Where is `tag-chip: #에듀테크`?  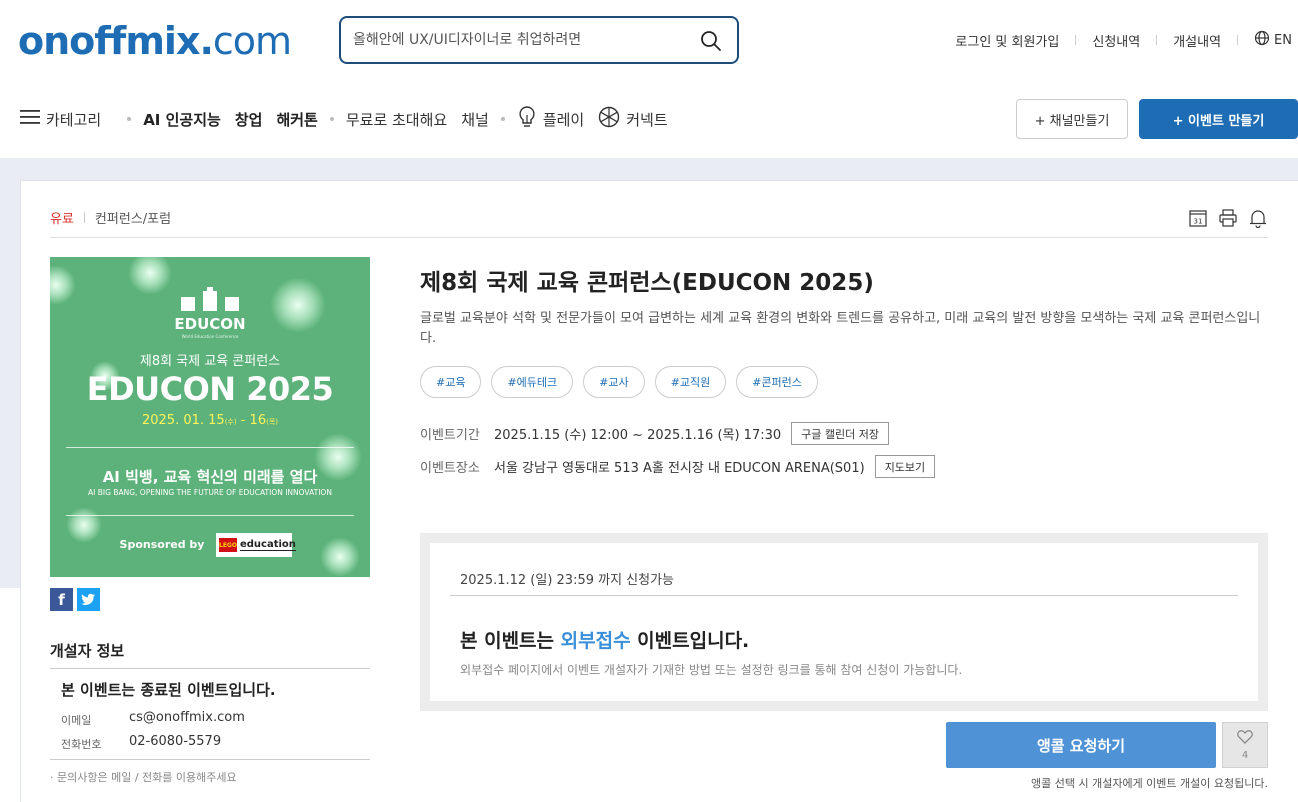
tag-chip: #에듀테크 is located at coordinates (532, 382).